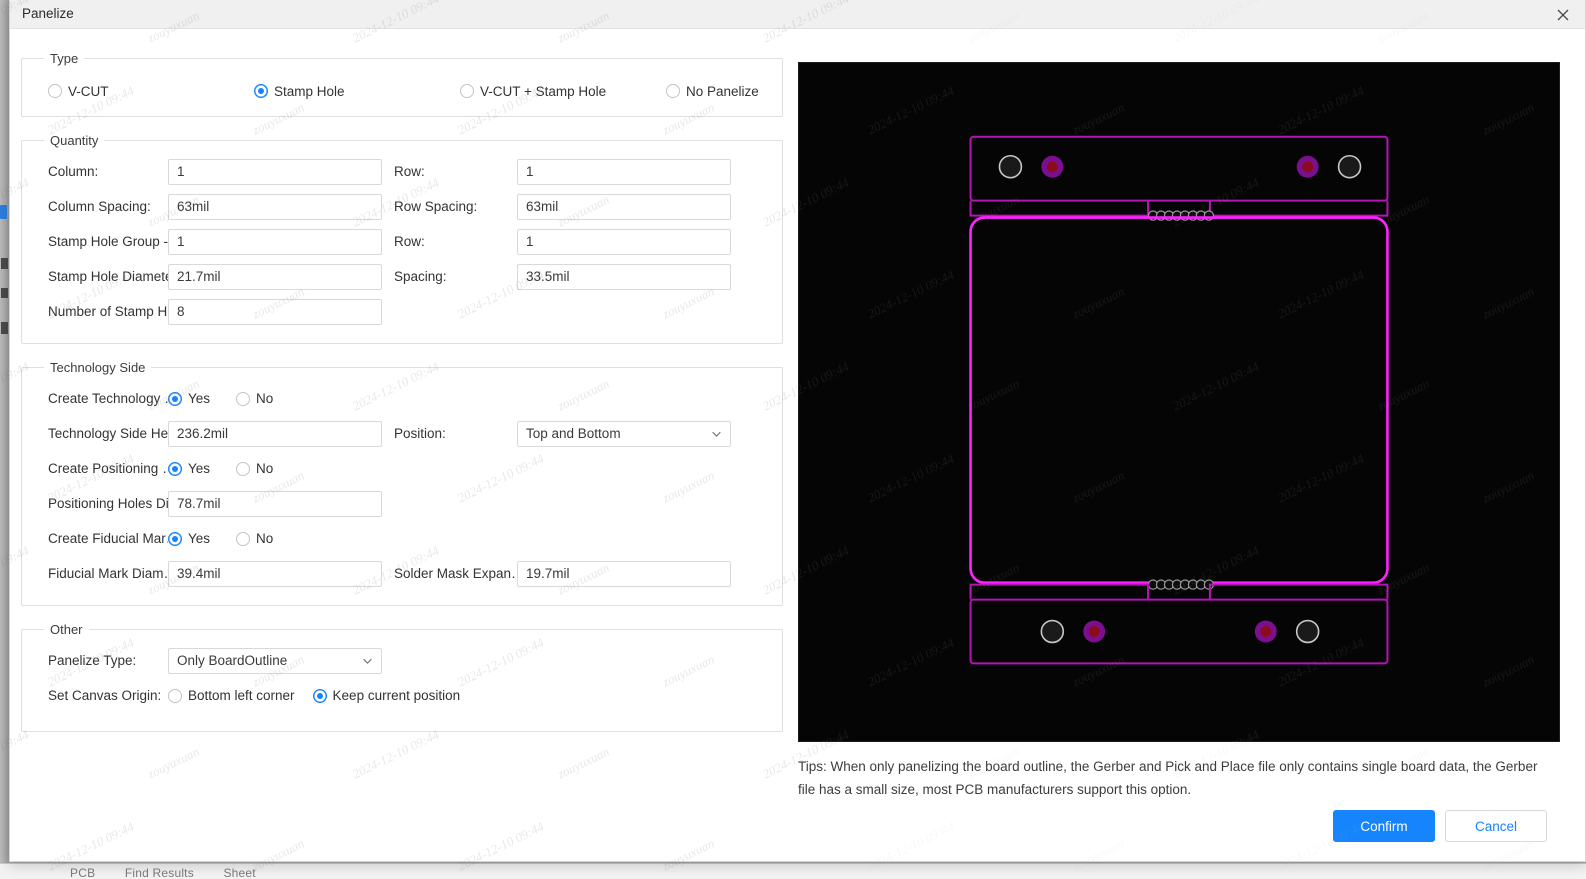  What do you see at coordinates (1298, 208) in the screenshot?
I see `top-rail-tab-right` at bounding box center [1298, 208].